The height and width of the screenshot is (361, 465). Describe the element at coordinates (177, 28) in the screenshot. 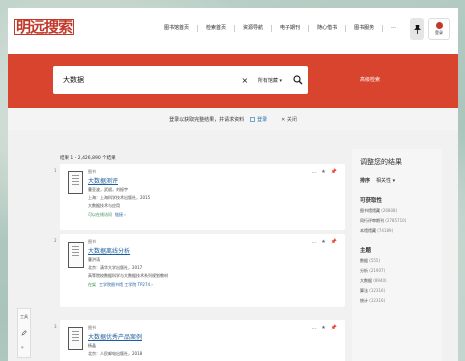

I see `nav-item-library-home: 图书馆首页` at that location.